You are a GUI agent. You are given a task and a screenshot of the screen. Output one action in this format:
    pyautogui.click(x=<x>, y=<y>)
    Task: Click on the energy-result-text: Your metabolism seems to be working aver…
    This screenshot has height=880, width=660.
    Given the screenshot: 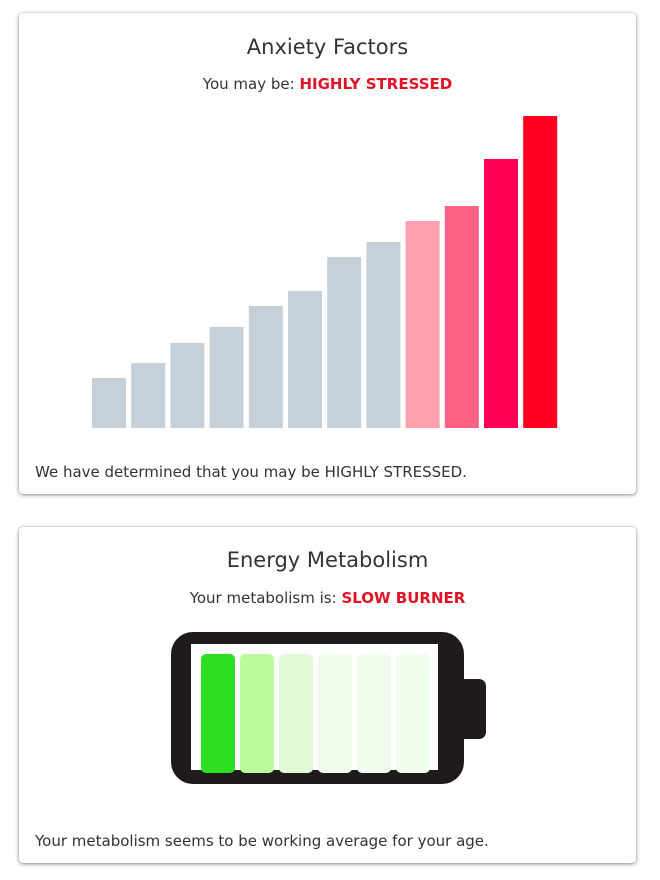 What is the action you would take?
    pyautogui.click(x=262, y=841)
    